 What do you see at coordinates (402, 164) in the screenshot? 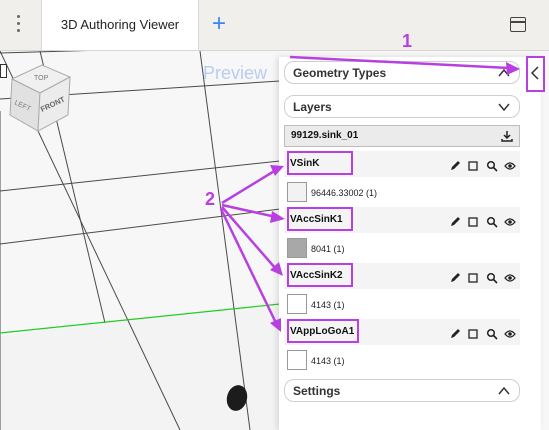
I see `layer-row-vsink: VSinK` at bounding box center [402, 164].